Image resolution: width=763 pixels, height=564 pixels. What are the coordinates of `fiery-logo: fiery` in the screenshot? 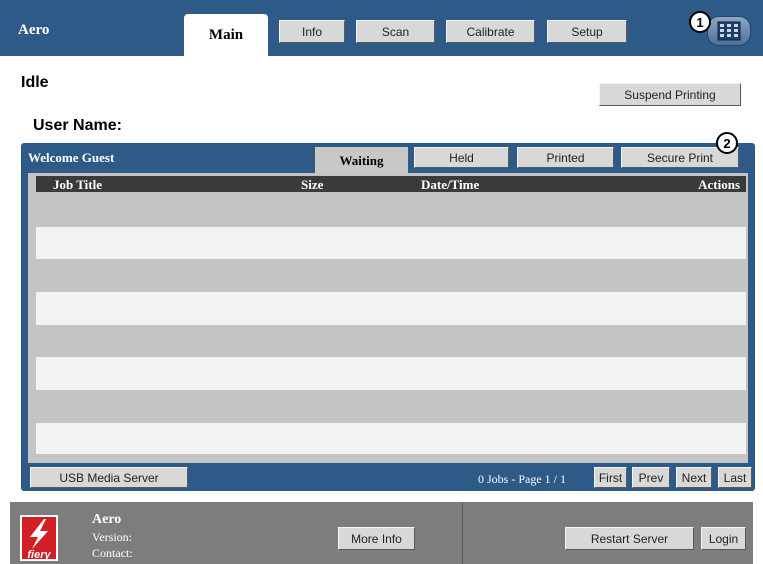 It's located at (39, 538).